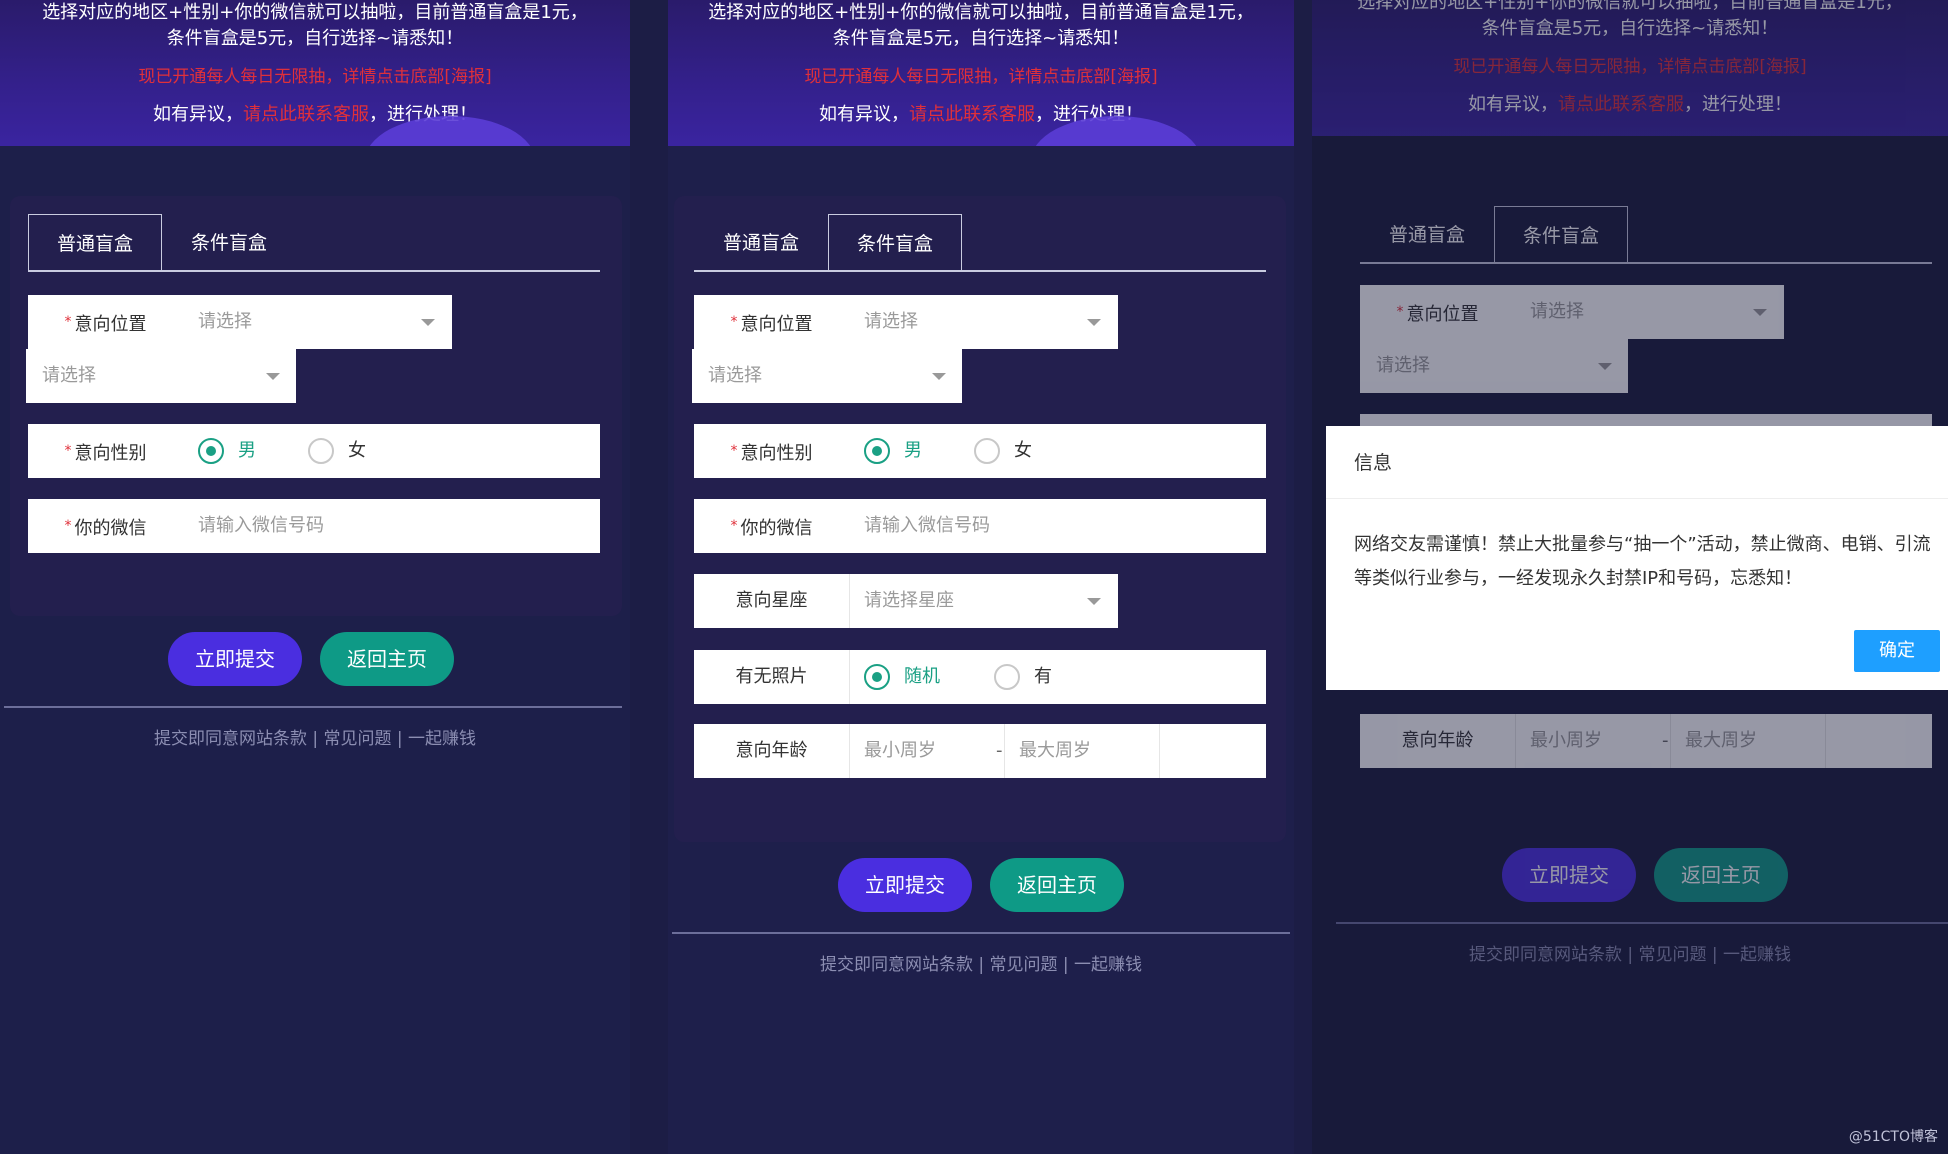 Image resolution: width=1948 pixels, height=1154 pixels. Describe the element at coordinates (1630, 28) in the screenshot. I see `banner-line-2: 条件盲盒是5元，自行选择~请悉知！` at that location.